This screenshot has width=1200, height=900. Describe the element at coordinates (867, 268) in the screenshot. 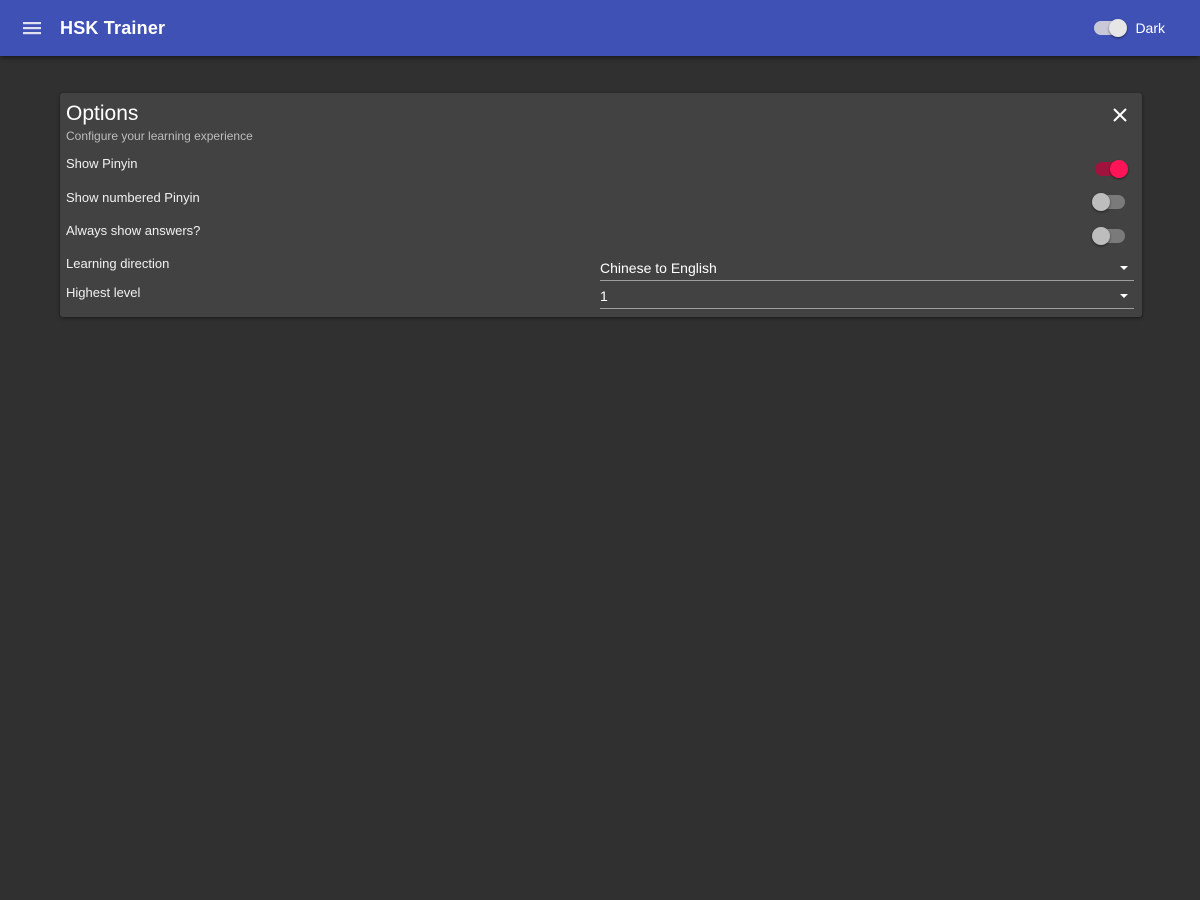

I see `learning-direction-select: Chinese to English` at that location.